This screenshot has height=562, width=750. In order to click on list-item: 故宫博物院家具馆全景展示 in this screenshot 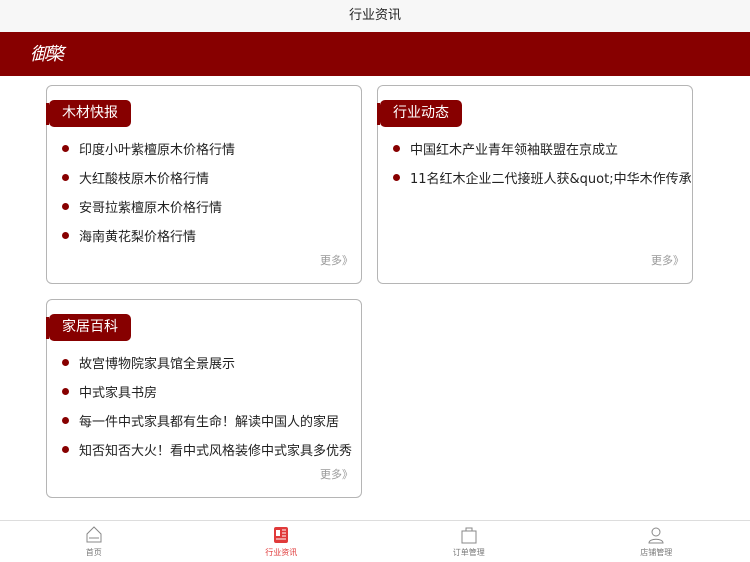, I will do `click(211, 362)`.